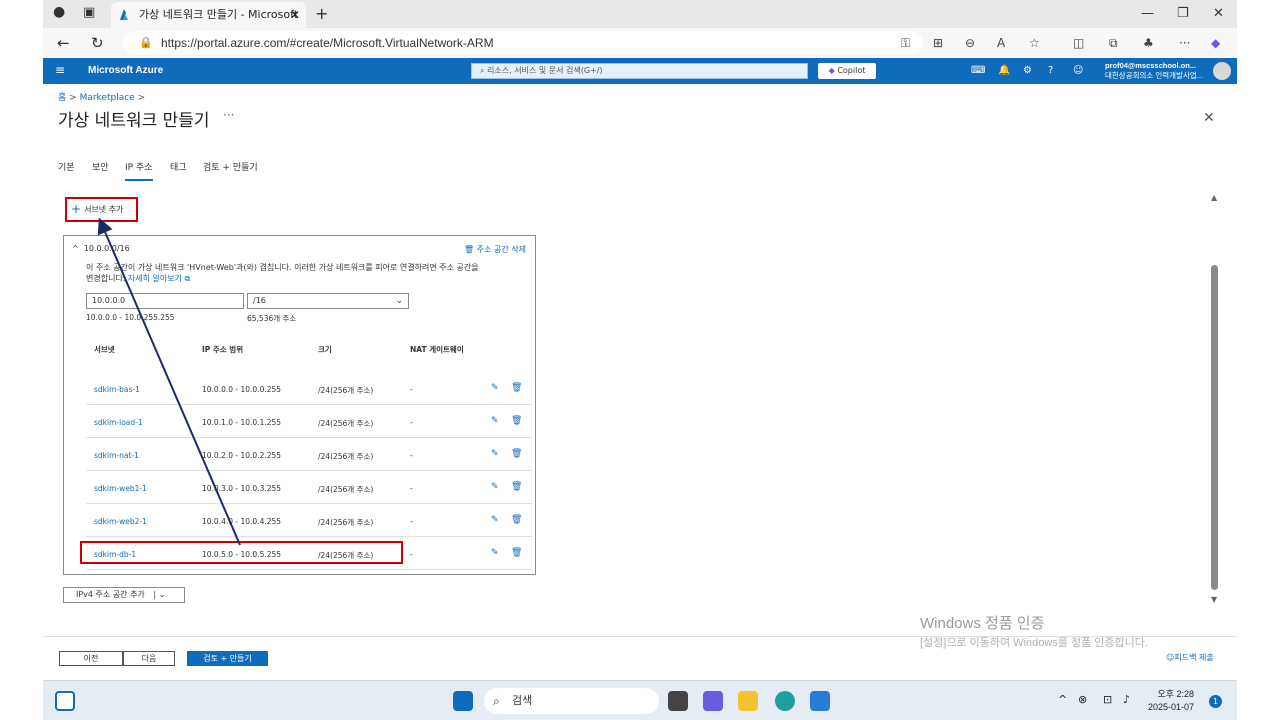 The image size is (1280, 720). What do you see at coordinates (1222, 71) in the screenshot?
I see `avatar` at bounding box center [1222, 71].